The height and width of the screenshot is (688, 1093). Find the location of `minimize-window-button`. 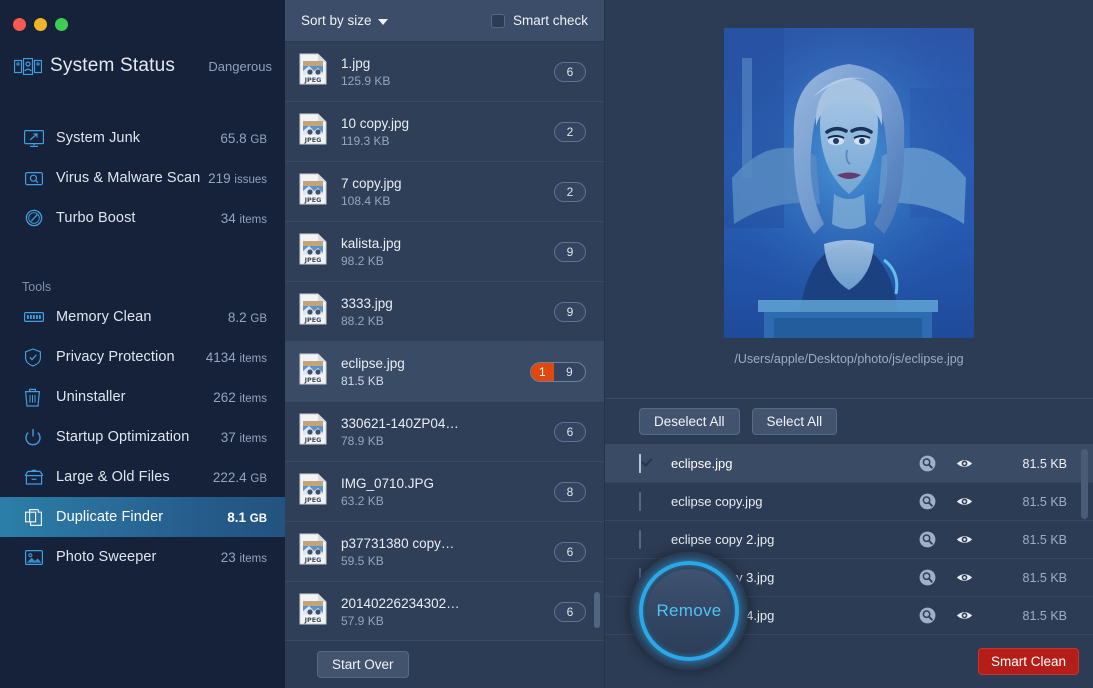

minimize-window-button is located at coordinates (40, 24).